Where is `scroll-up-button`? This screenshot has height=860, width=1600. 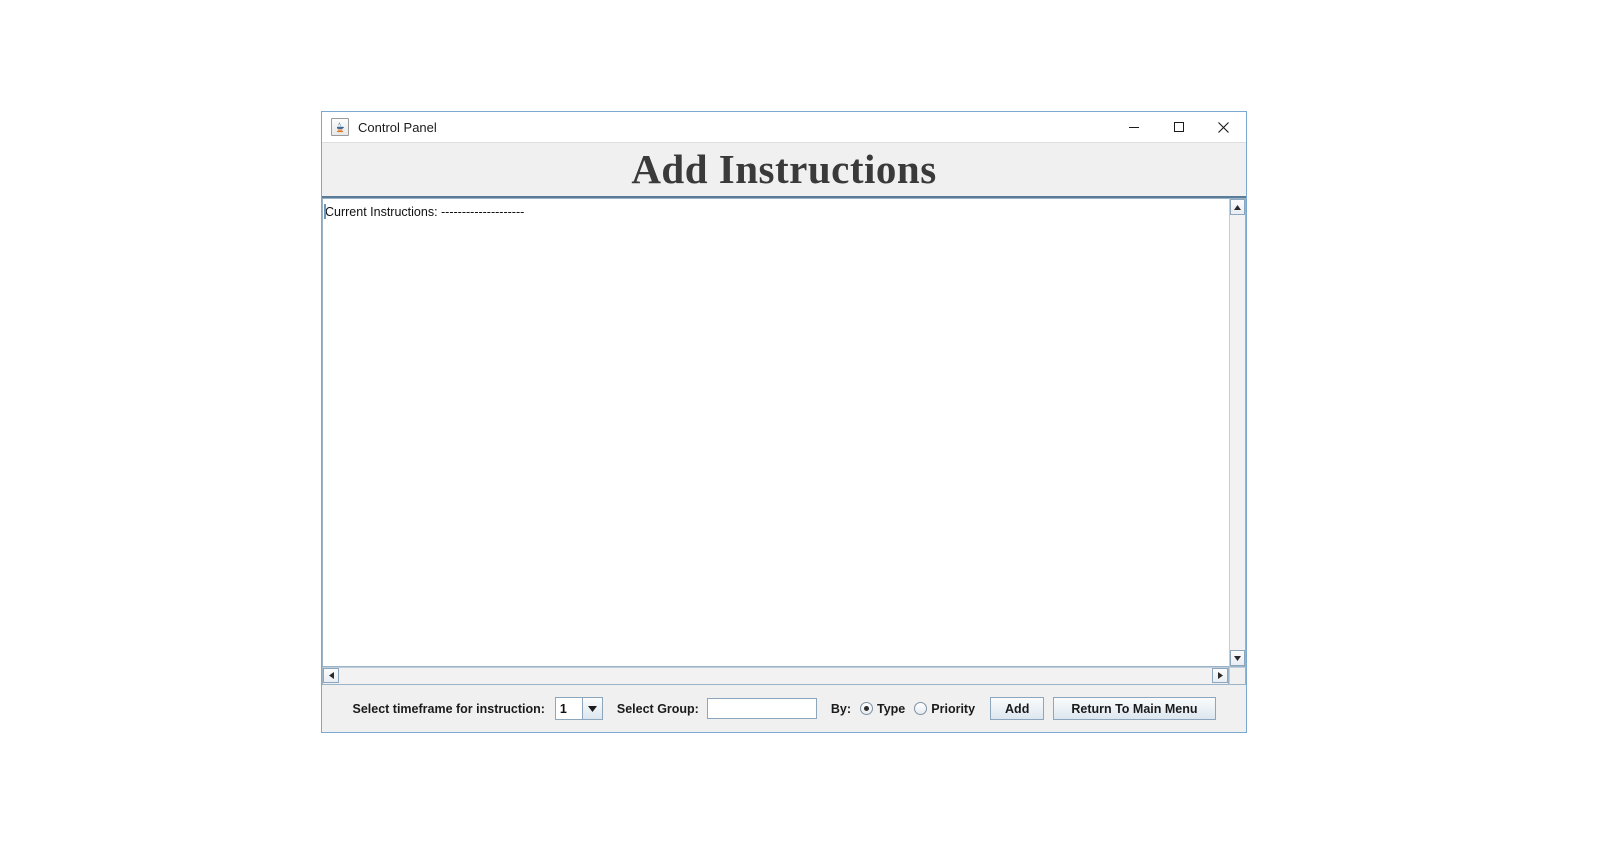
scroll-up-button is located at coordinates (1237, 207).